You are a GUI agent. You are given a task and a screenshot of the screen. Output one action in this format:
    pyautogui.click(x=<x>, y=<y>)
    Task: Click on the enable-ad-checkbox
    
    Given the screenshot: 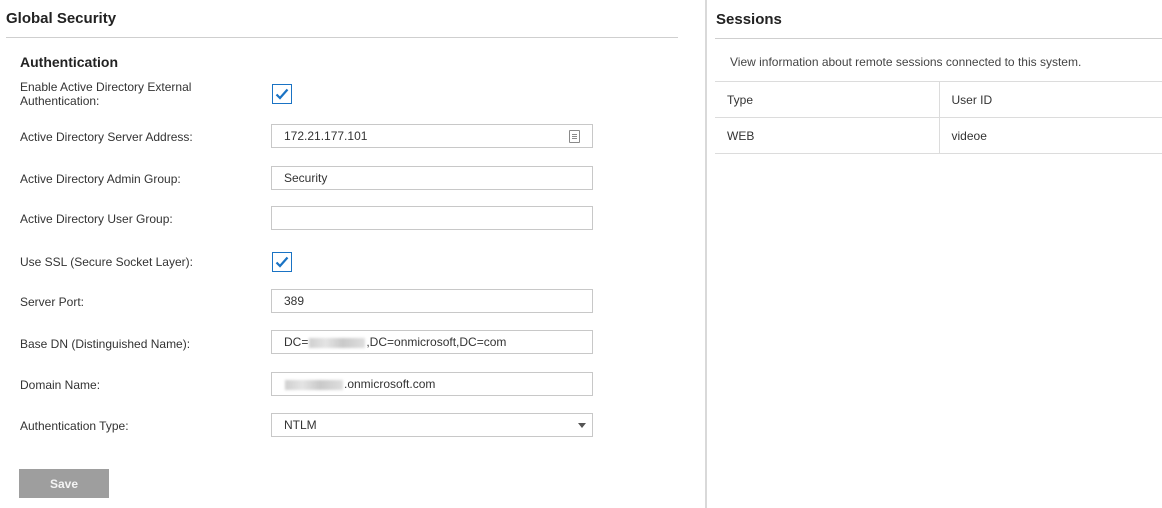 What is the action you would take?
    pyautogui.click(x=282, y=94)
    